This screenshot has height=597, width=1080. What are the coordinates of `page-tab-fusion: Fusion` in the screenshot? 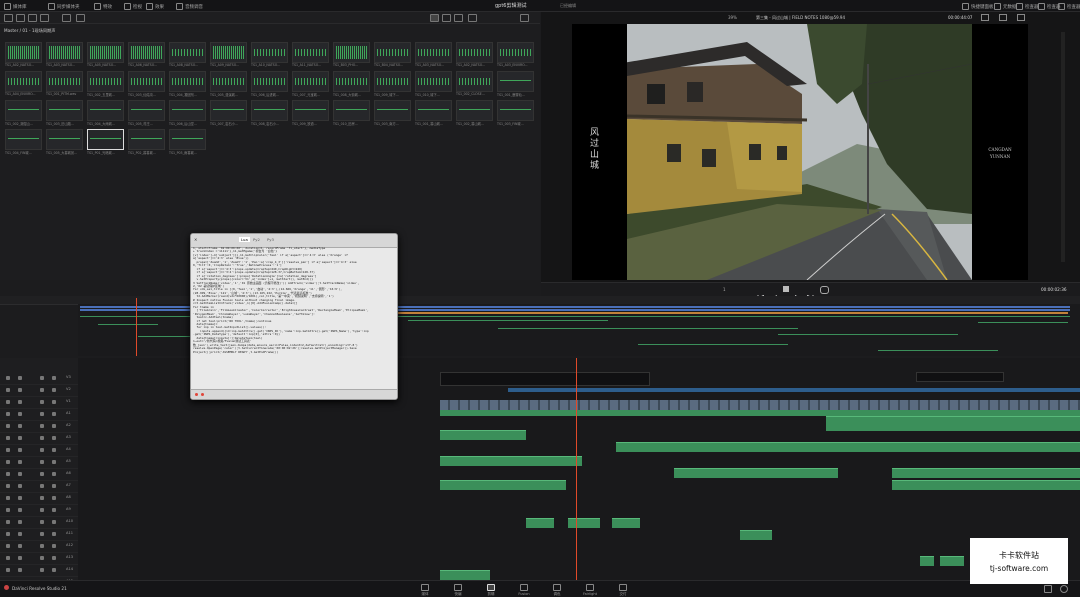 It's located at (524, 590).